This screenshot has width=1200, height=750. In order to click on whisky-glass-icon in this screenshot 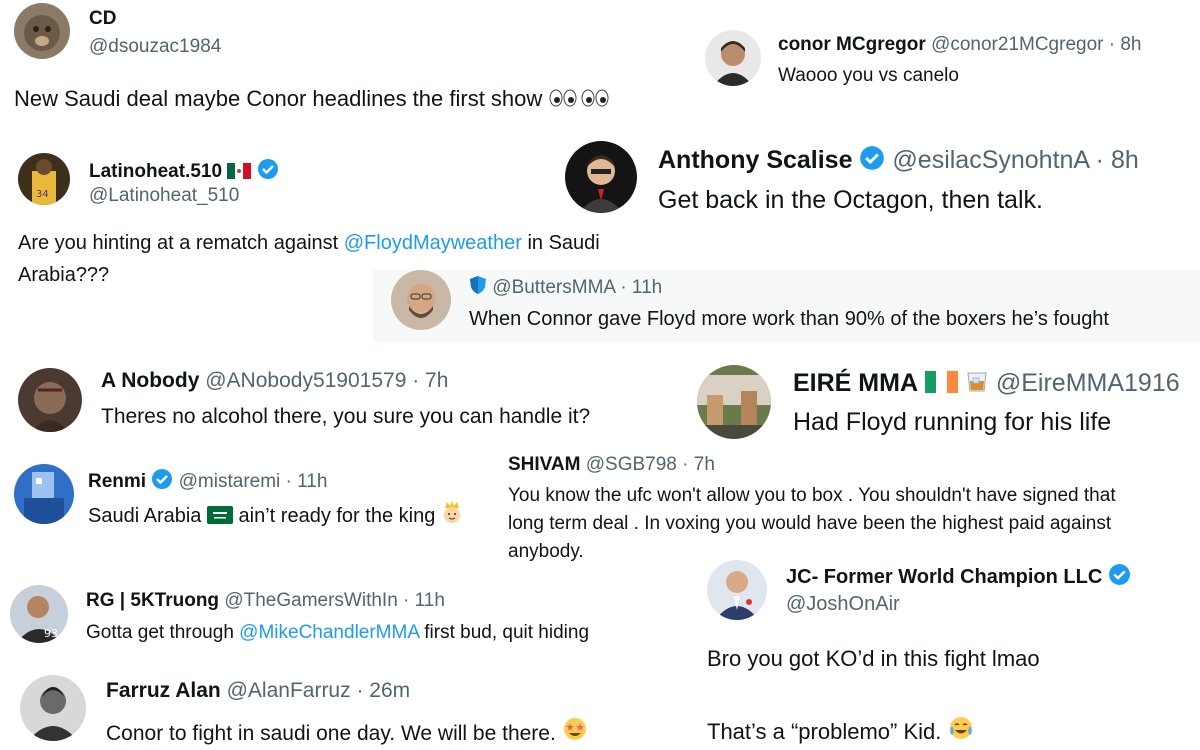, I will do `click(977, 384)`.